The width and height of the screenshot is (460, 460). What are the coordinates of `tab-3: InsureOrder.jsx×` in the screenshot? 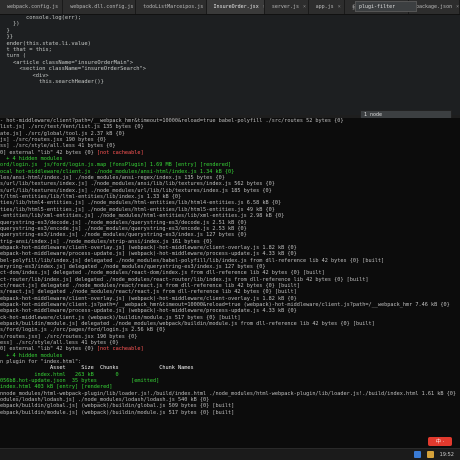 It's located at (235, 7).